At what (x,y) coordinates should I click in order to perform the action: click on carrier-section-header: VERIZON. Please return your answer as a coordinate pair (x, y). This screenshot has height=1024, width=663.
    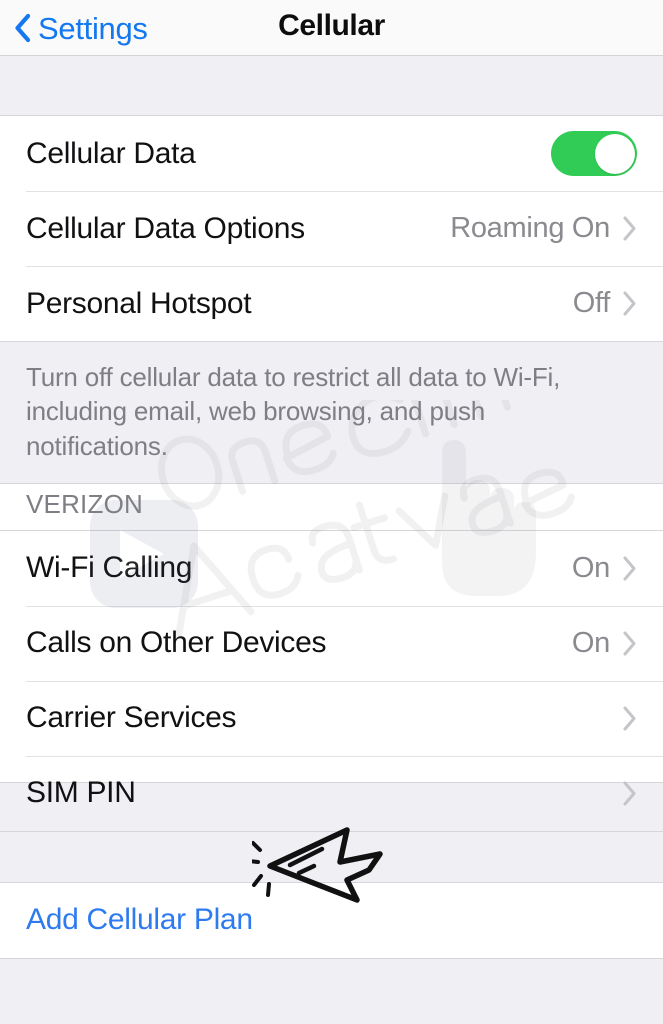
    Looking at the image, I should click on (84, 503).